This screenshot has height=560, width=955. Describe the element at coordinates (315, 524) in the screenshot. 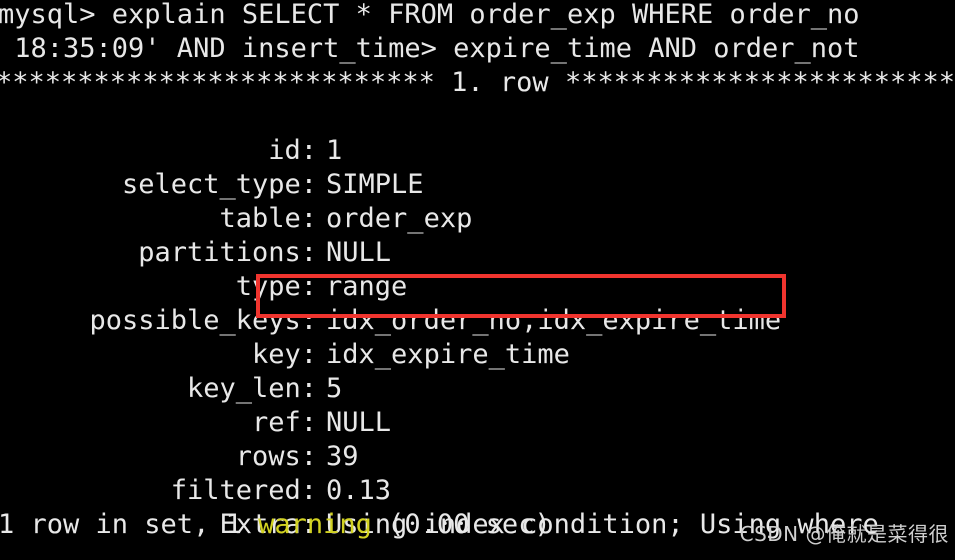

I see `footer-warning-label: warning` at that location.